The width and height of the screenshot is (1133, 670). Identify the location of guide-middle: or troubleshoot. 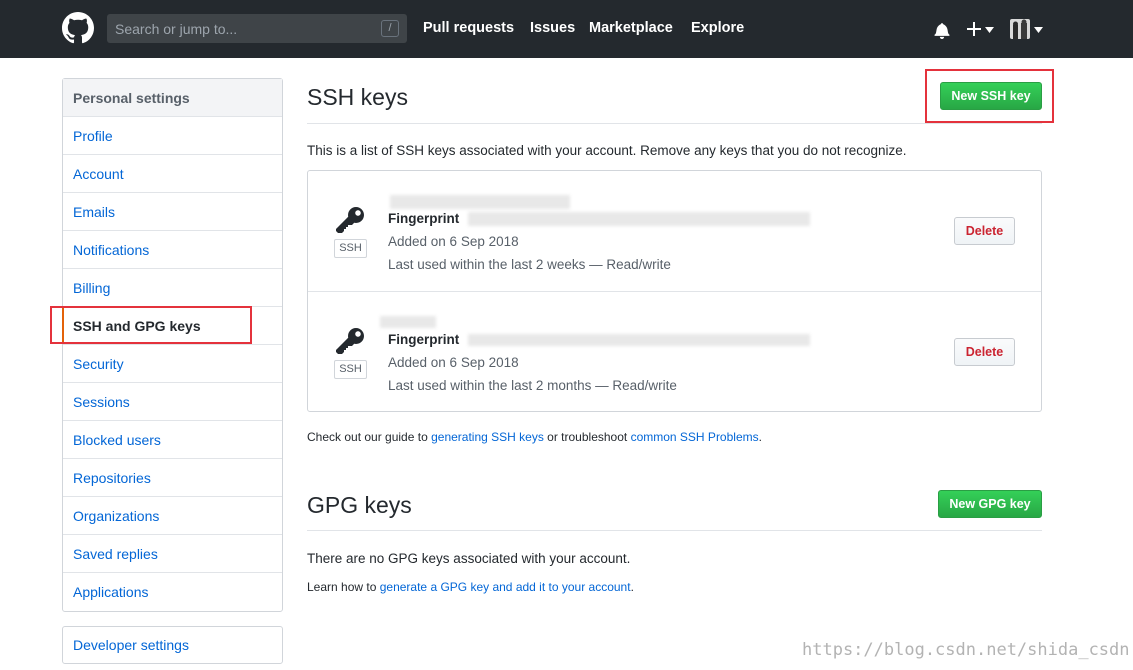
(587, 437).